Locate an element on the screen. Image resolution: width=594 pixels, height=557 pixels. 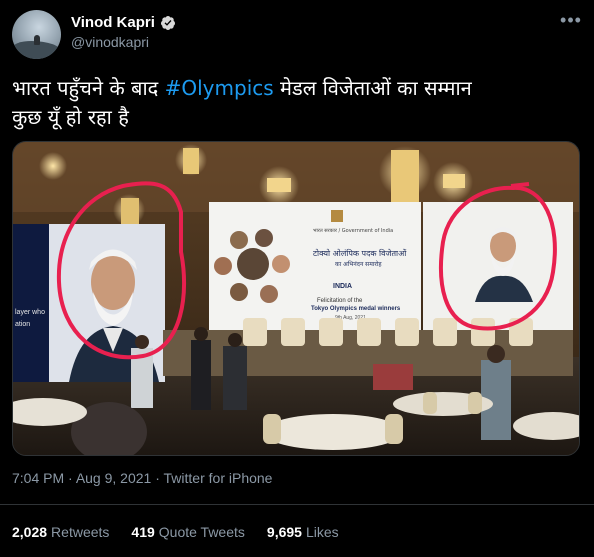
author-block: Vinod Kapri @vinodkapri is located at coordinates (123, 32).